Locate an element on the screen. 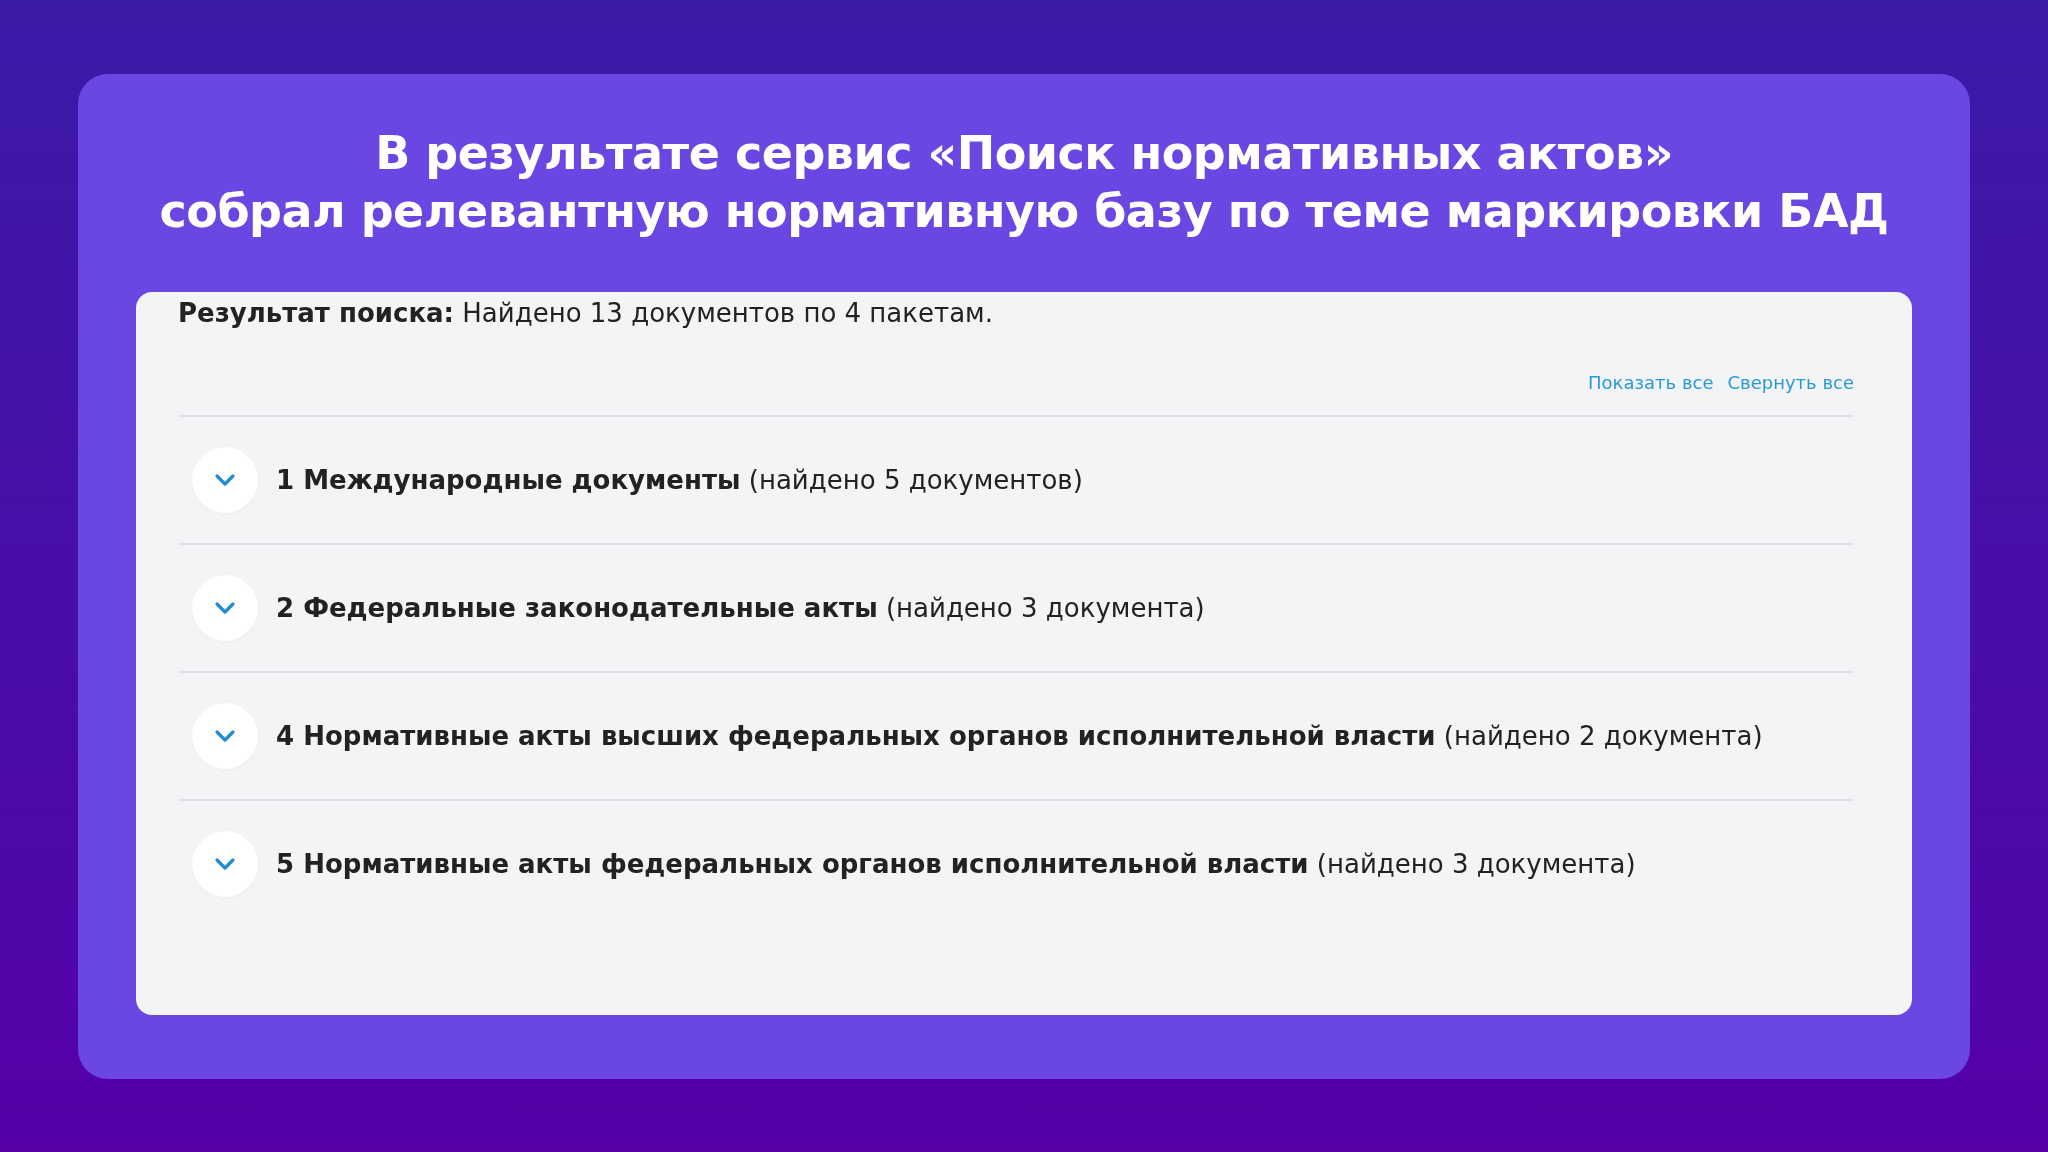 Image resolution: width=2048 pixels, height=1152 pixels. group-title: 1 Международные документы (найдено 5 документов) is located at coordinates (679, 480).